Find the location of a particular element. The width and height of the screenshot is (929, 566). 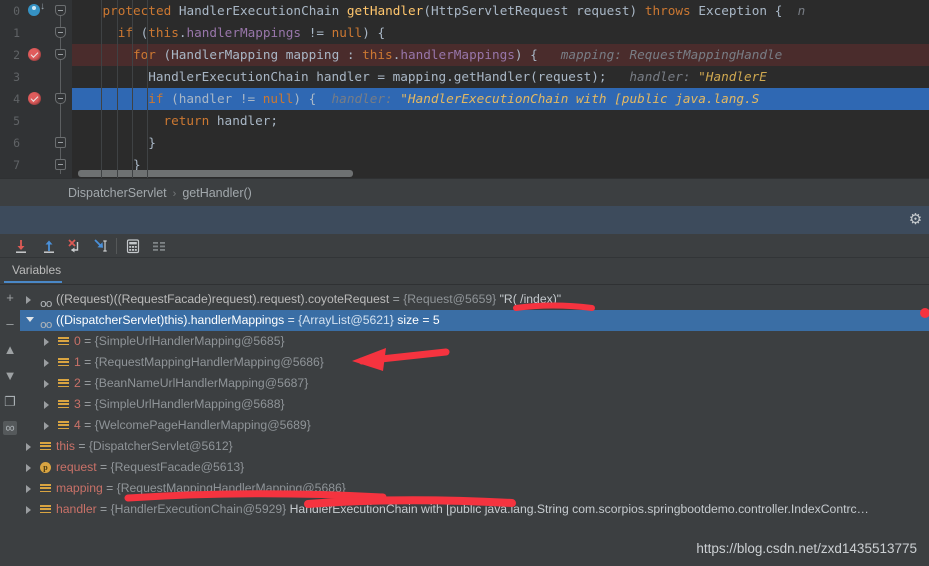

variable-extra-value: "R( /index)" is located at coordinates (529, 299).